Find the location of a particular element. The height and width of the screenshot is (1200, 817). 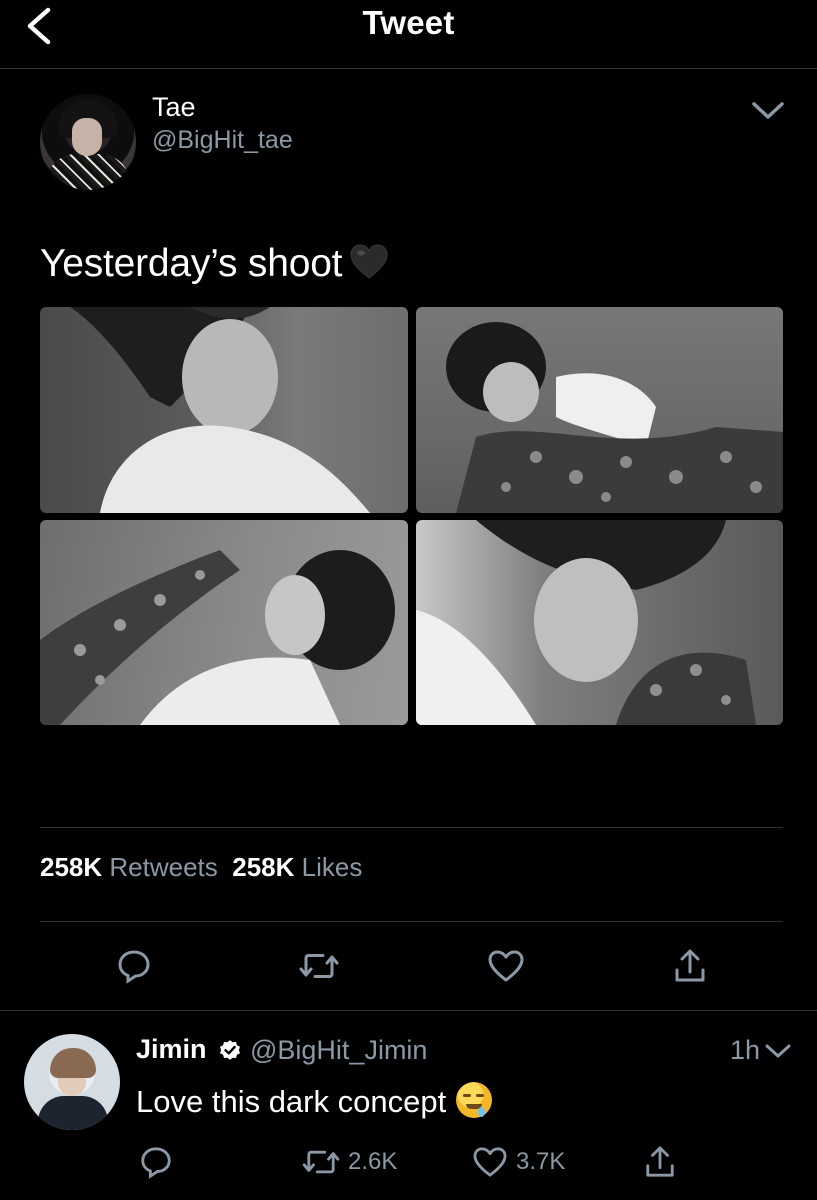

share-button is located at coordinates (690, 966).